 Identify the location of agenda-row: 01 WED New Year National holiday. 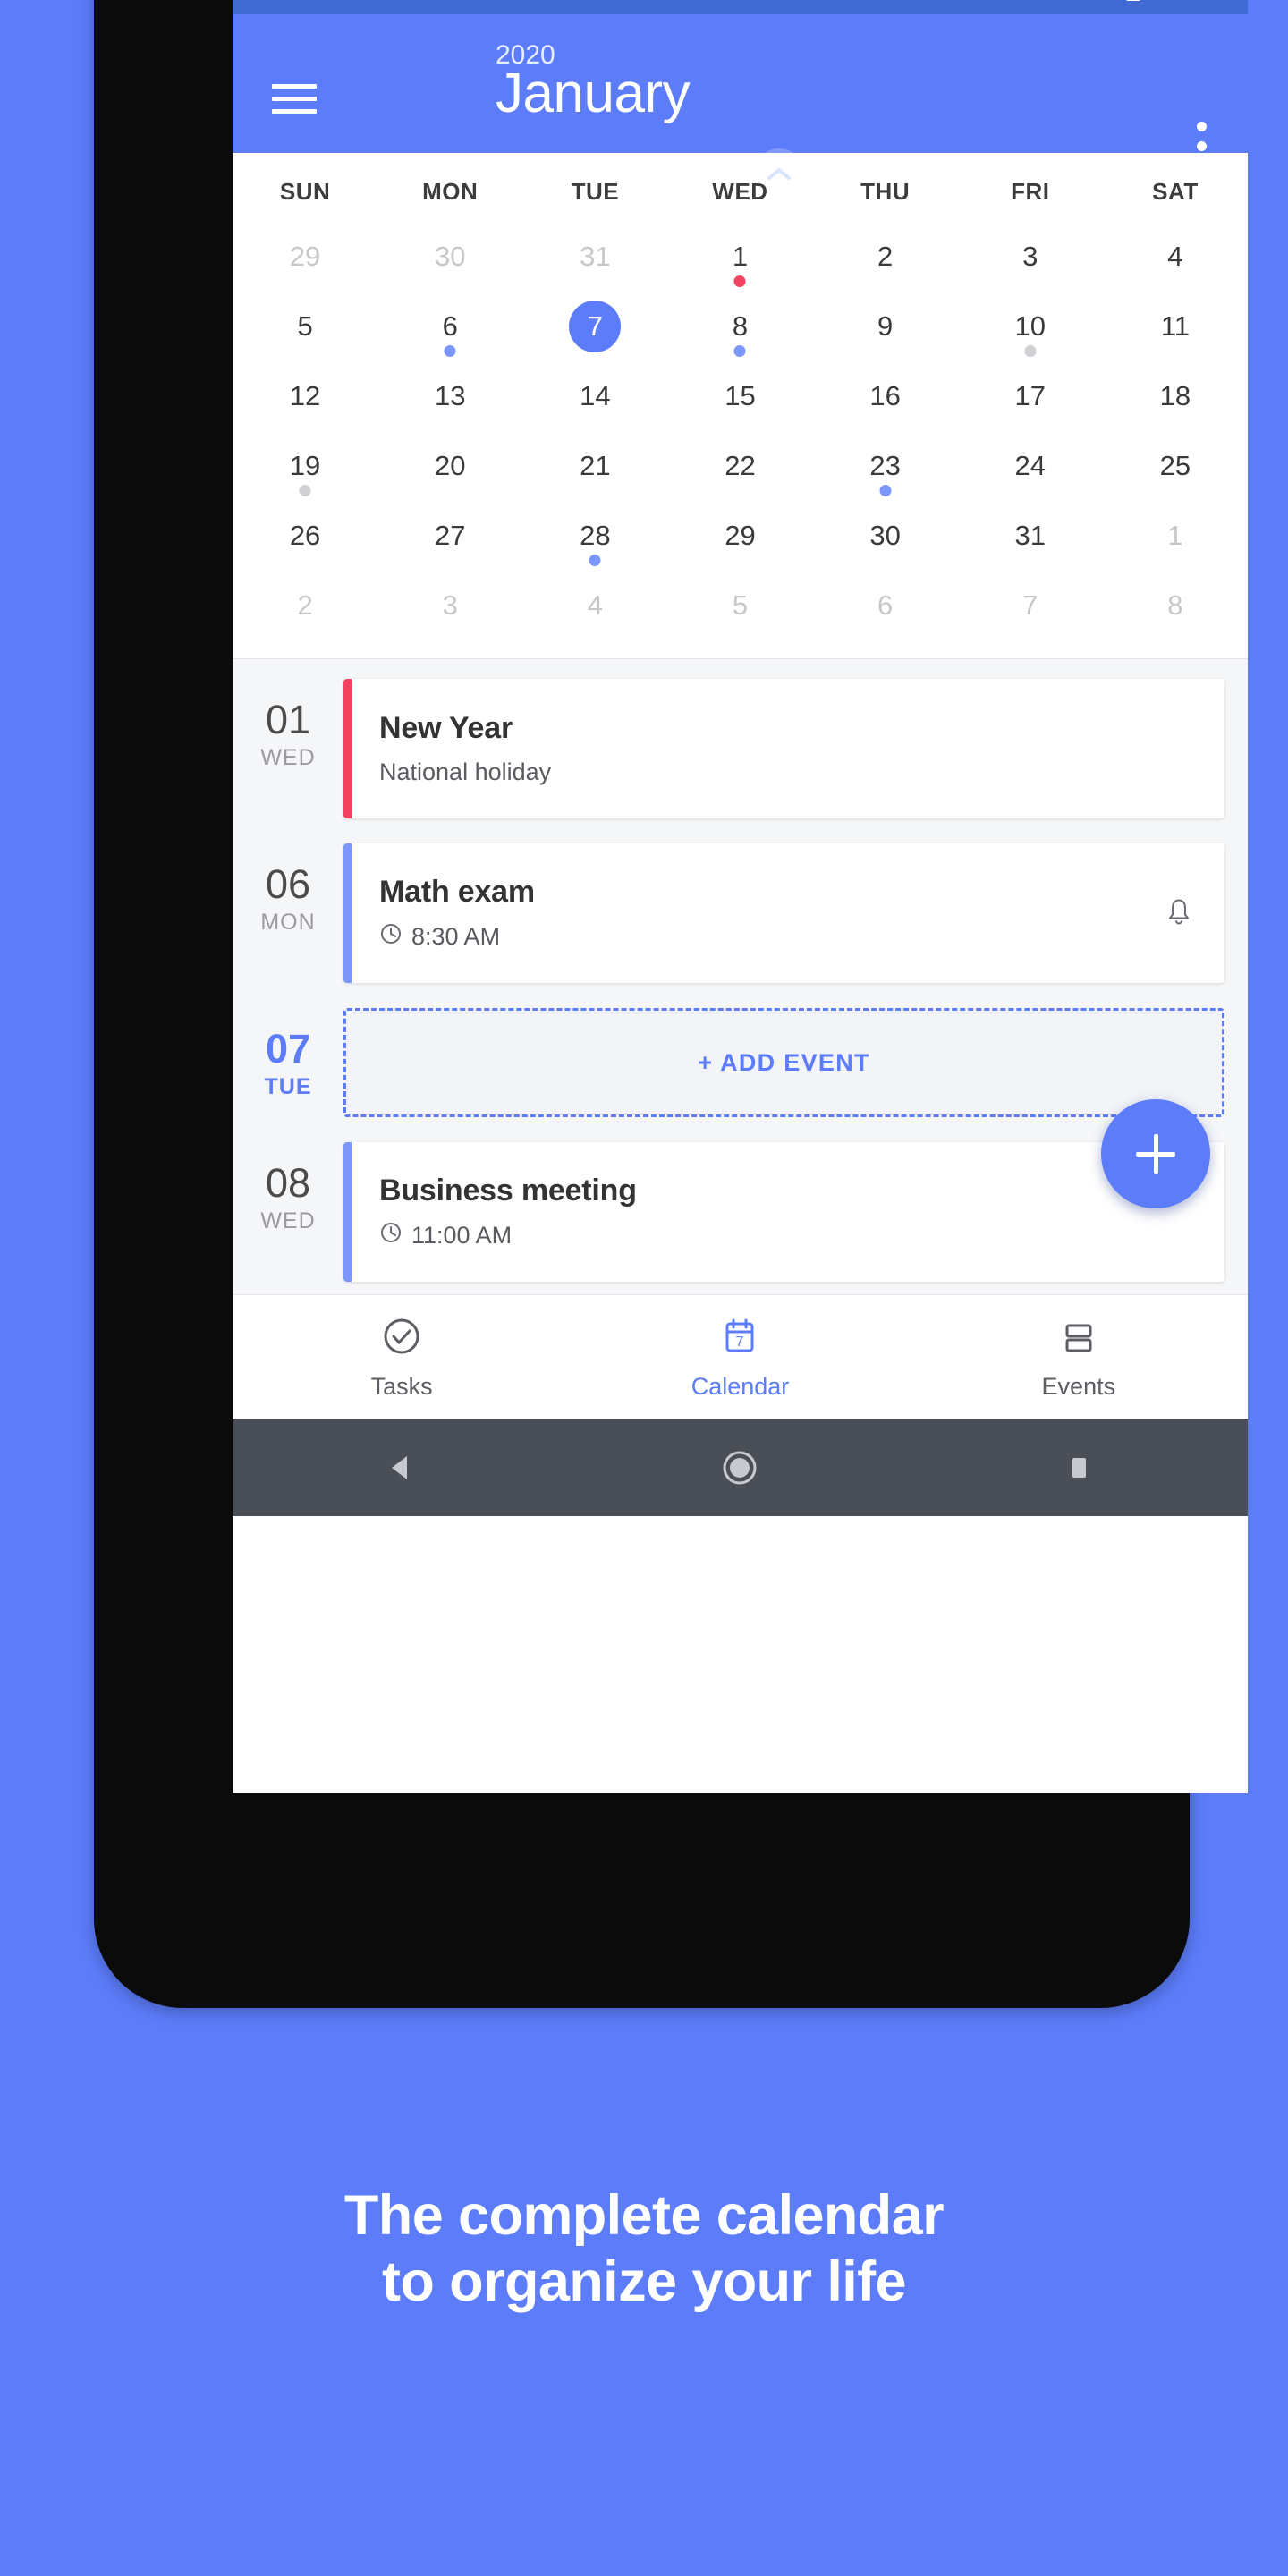
(740, 748).